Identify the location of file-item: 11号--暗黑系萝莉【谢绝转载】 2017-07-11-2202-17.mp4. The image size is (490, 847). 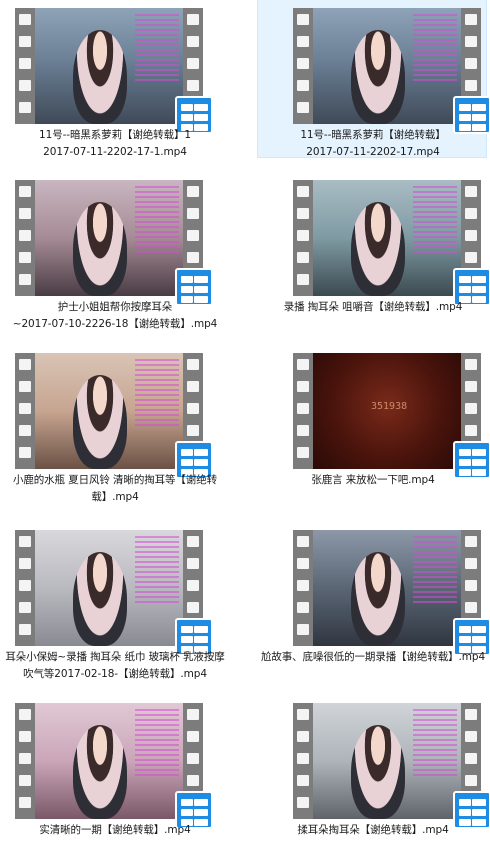
(373, 82).